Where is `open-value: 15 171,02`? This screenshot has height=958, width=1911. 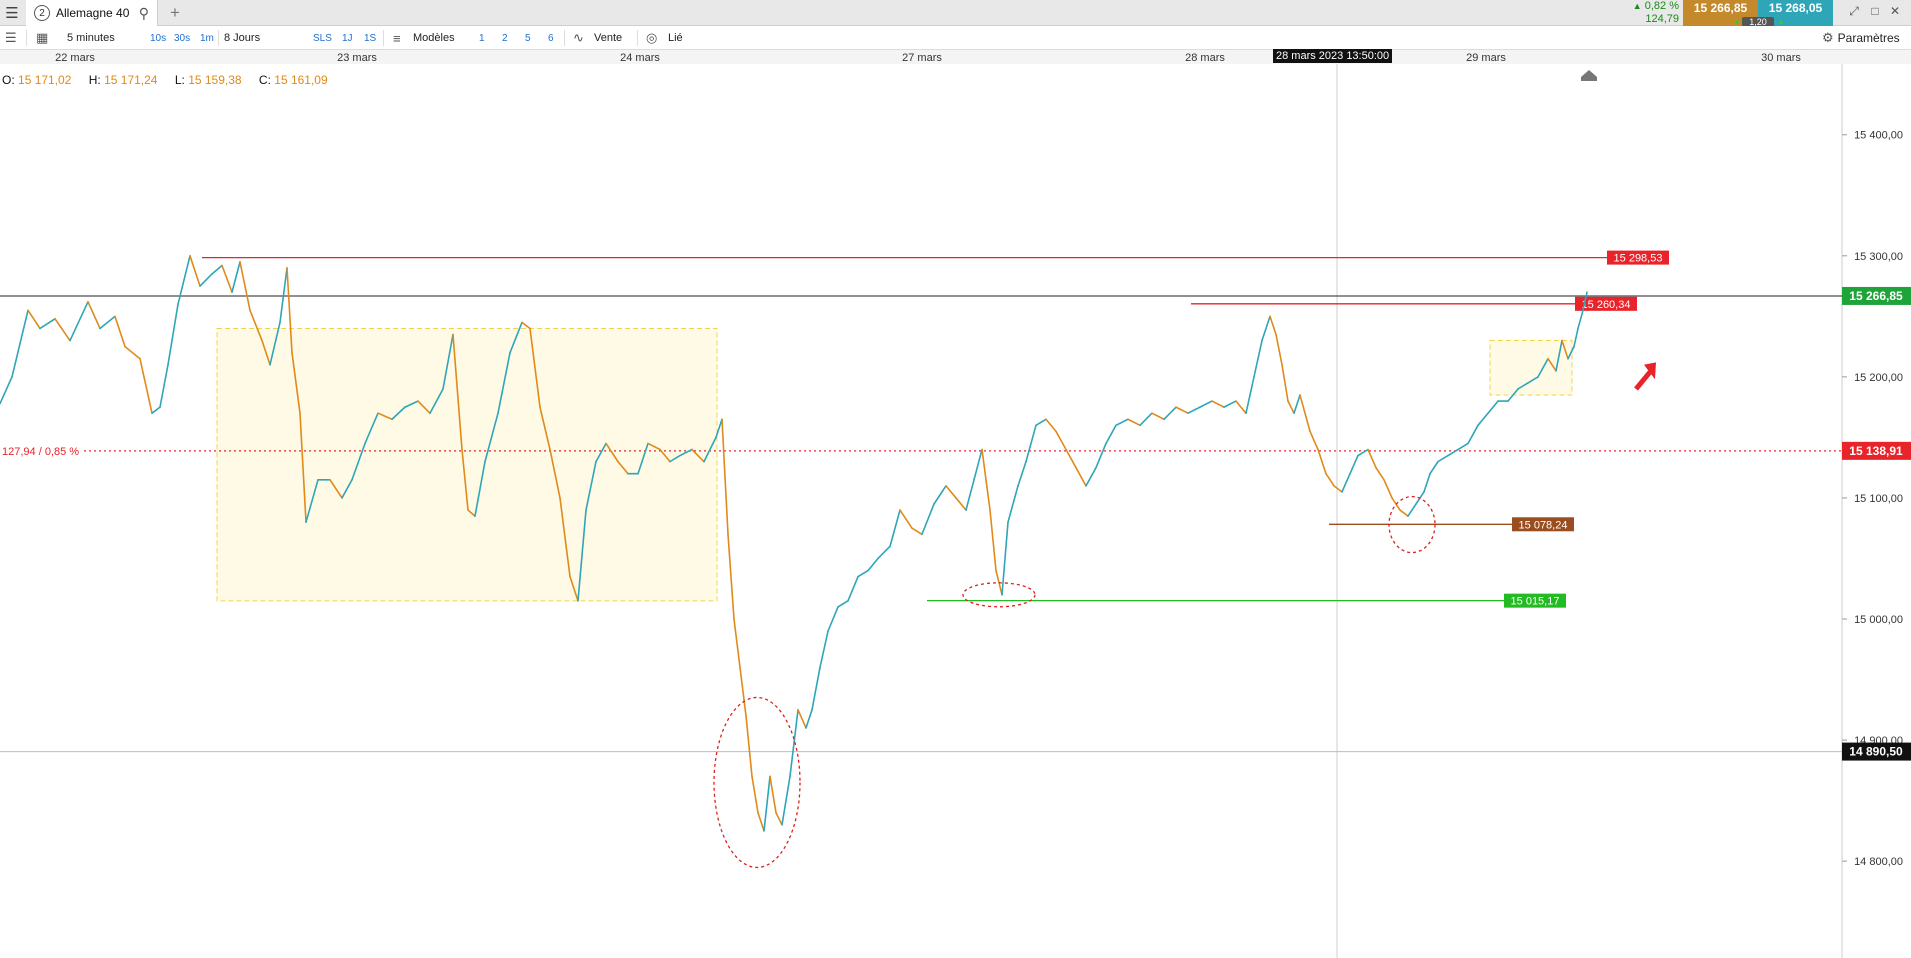 open-value: 15 171,02 is located at coordinates (45, 80).